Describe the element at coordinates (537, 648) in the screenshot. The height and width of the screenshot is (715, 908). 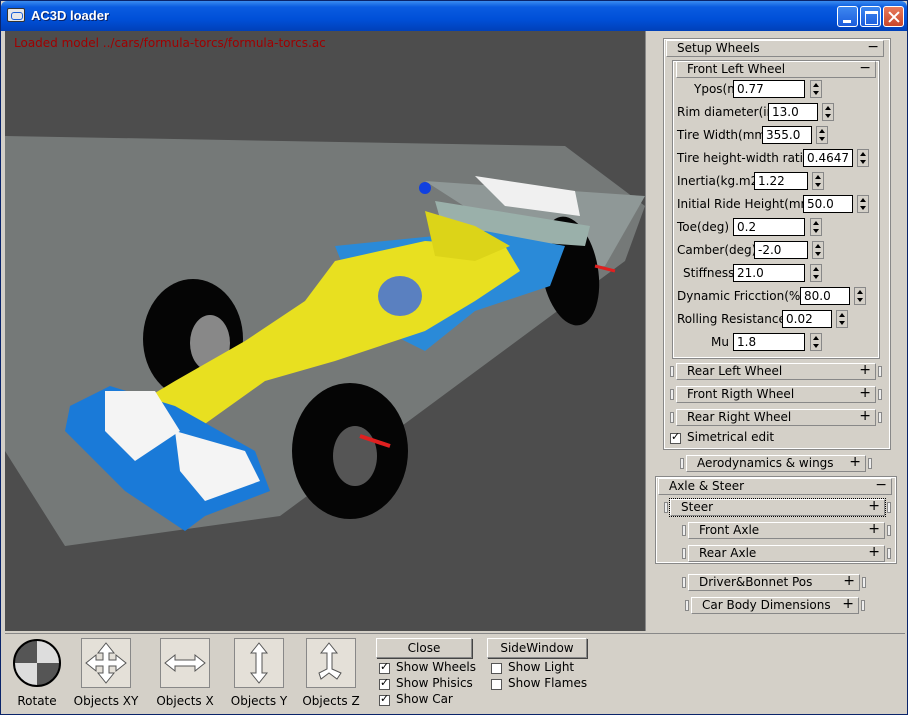
I see `sidewindow-button: SideWindow` at that location.